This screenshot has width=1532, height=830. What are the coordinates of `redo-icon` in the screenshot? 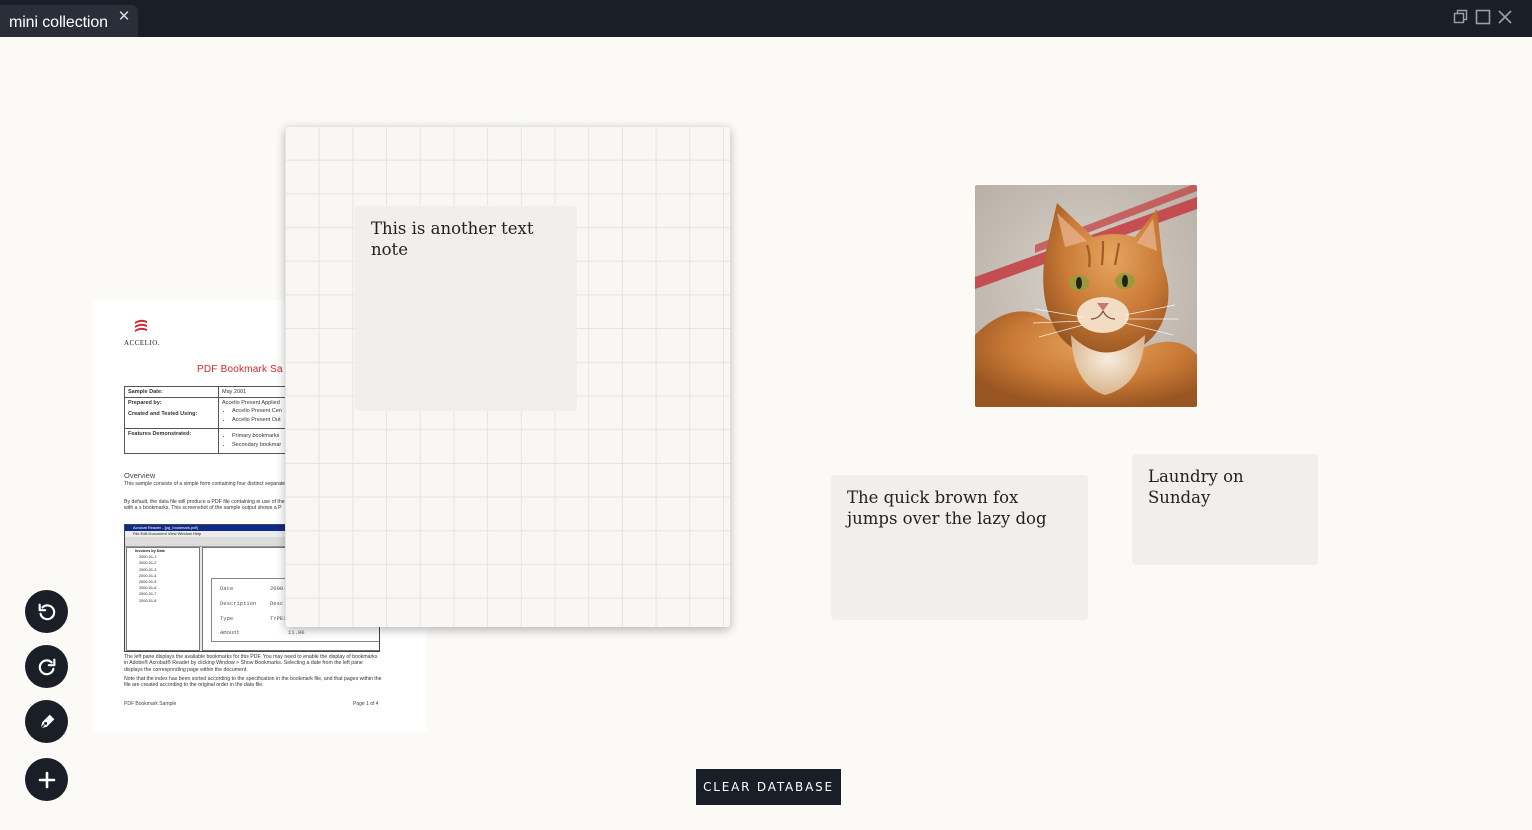 It's located at (46, 666).